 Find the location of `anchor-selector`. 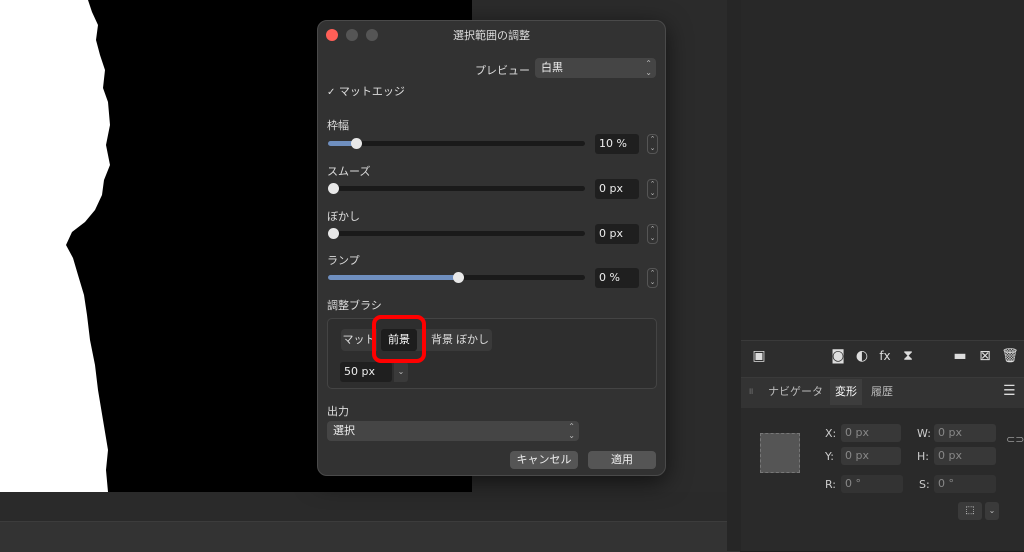

anchor-selector is located at coordinates (780, 453).